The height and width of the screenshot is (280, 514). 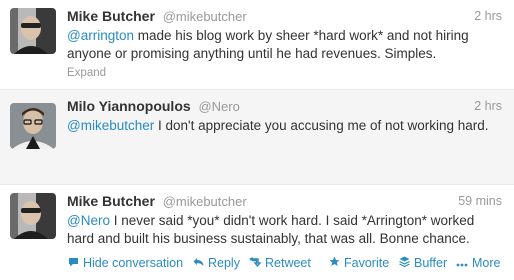 What do you see at coordinates (404, 263) in the screenshot?
I see `buffer-stack-icon` at bounding box center [404, 263].